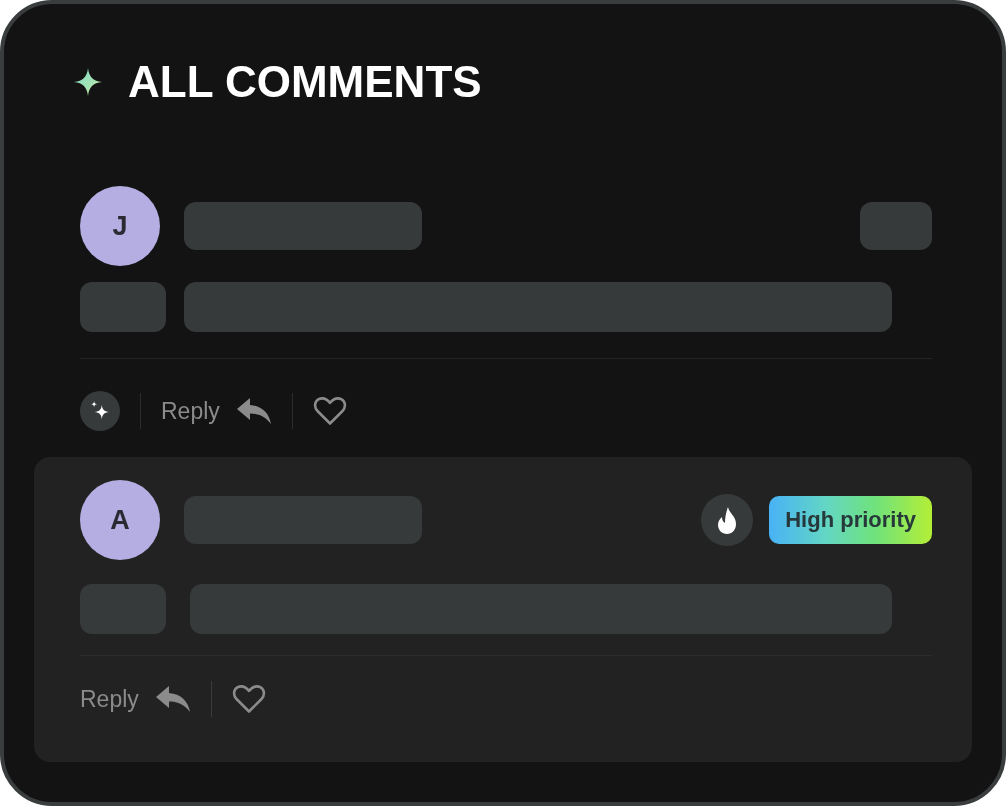 Image resolution: width=1006 pixels, height=806 pixels. I want to click on sparkle-icon, so click(88, 82).